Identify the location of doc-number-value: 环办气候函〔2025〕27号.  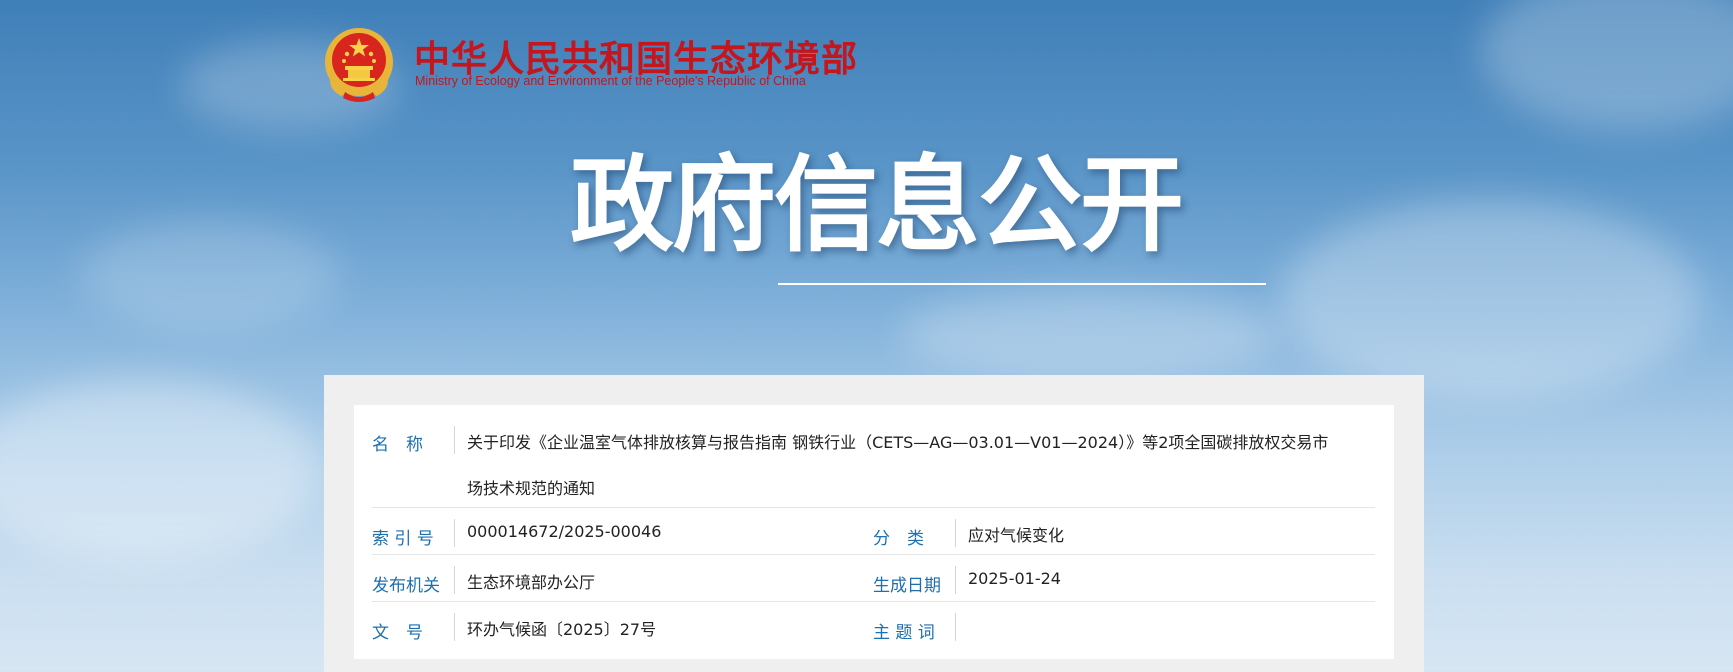
(562, 629).